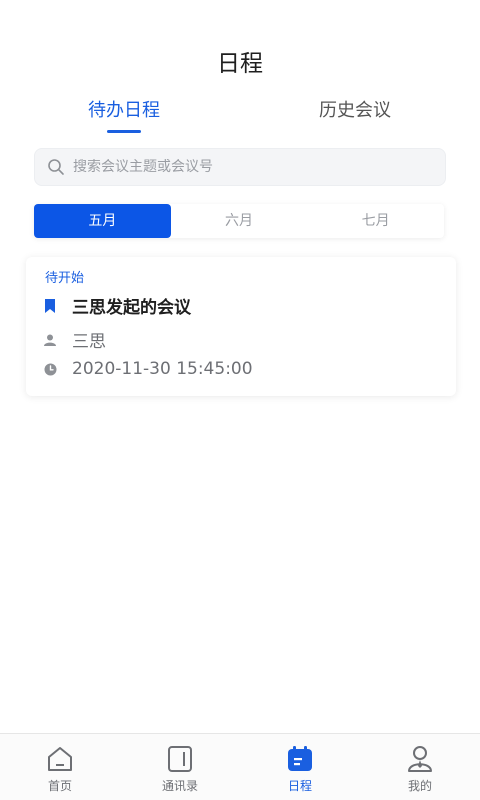 Image resolution: width=480 pixels, height=800 pixels. What do you see at coordinates (162, 369) in the screenshot?
I see `meeting-time: 2020-11-30 15:45:00` at bounding box center [162, 369].